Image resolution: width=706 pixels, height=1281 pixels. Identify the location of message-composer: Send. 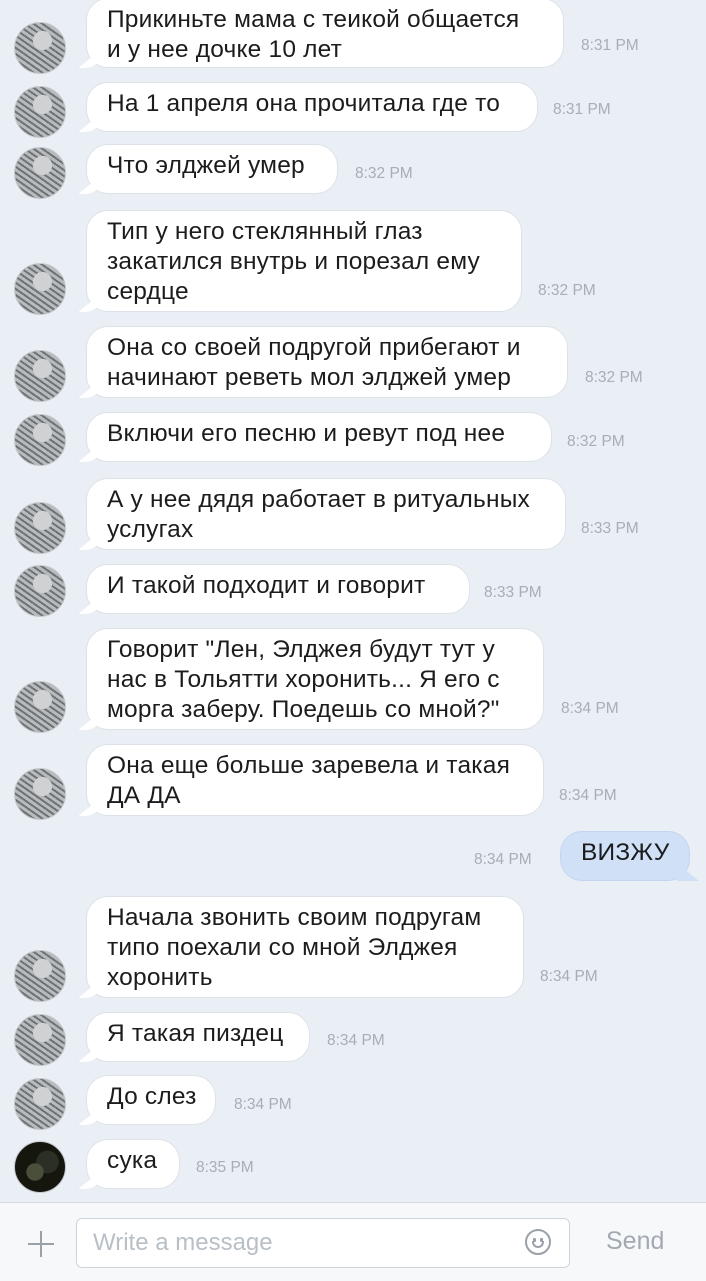
(353, 1241).